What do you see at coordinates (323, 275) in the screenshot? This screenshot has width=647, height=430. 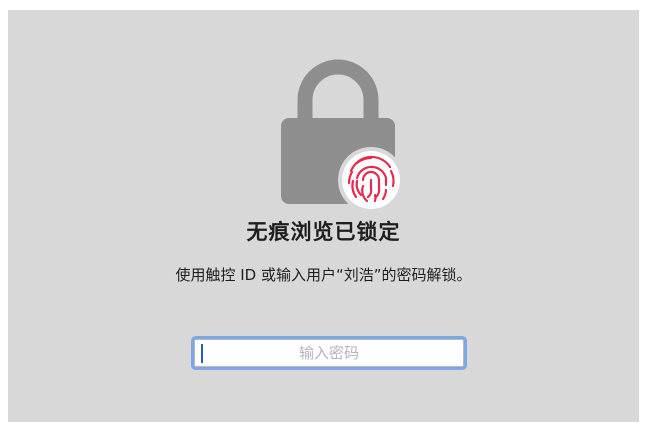 I see `unlock-instructions: 使用触控 ID 或输入用户“刘浩”的密码解锁。` at bounding box center [323, 275].